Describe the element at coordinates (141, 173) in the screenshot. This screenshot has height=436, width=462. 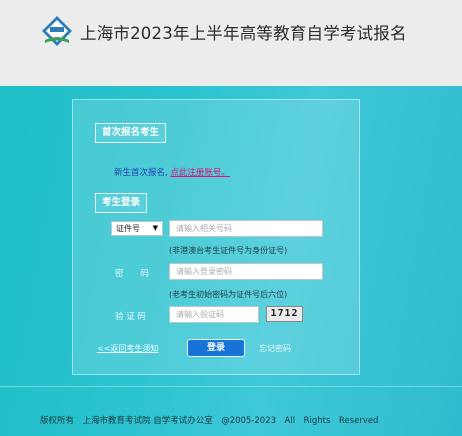
I see `first-time-note: 新生首次报名,` at that location.